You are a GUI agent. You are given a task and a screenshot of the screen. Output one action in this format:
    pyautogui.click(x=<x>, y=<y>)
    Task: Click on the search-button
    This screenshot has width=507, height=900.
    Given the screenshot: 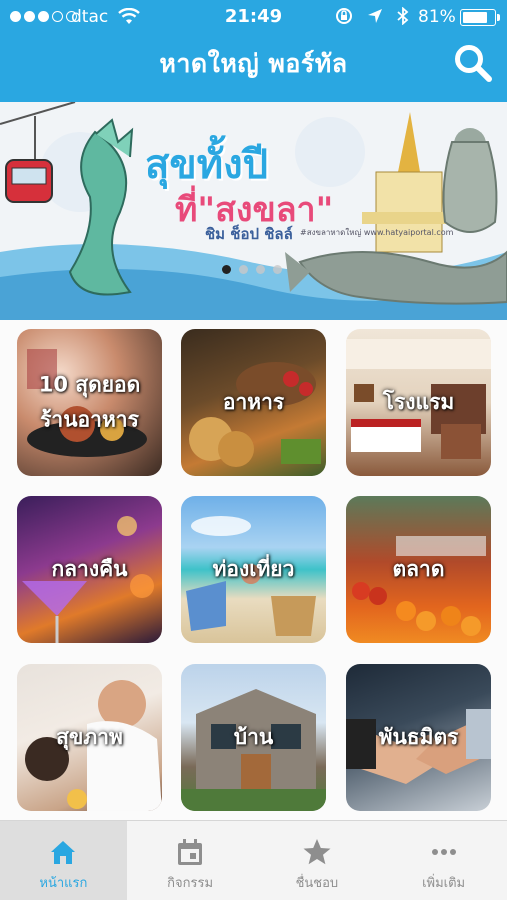 What is the action you would take?
    pyautogui.click(x=473, y=63)
    